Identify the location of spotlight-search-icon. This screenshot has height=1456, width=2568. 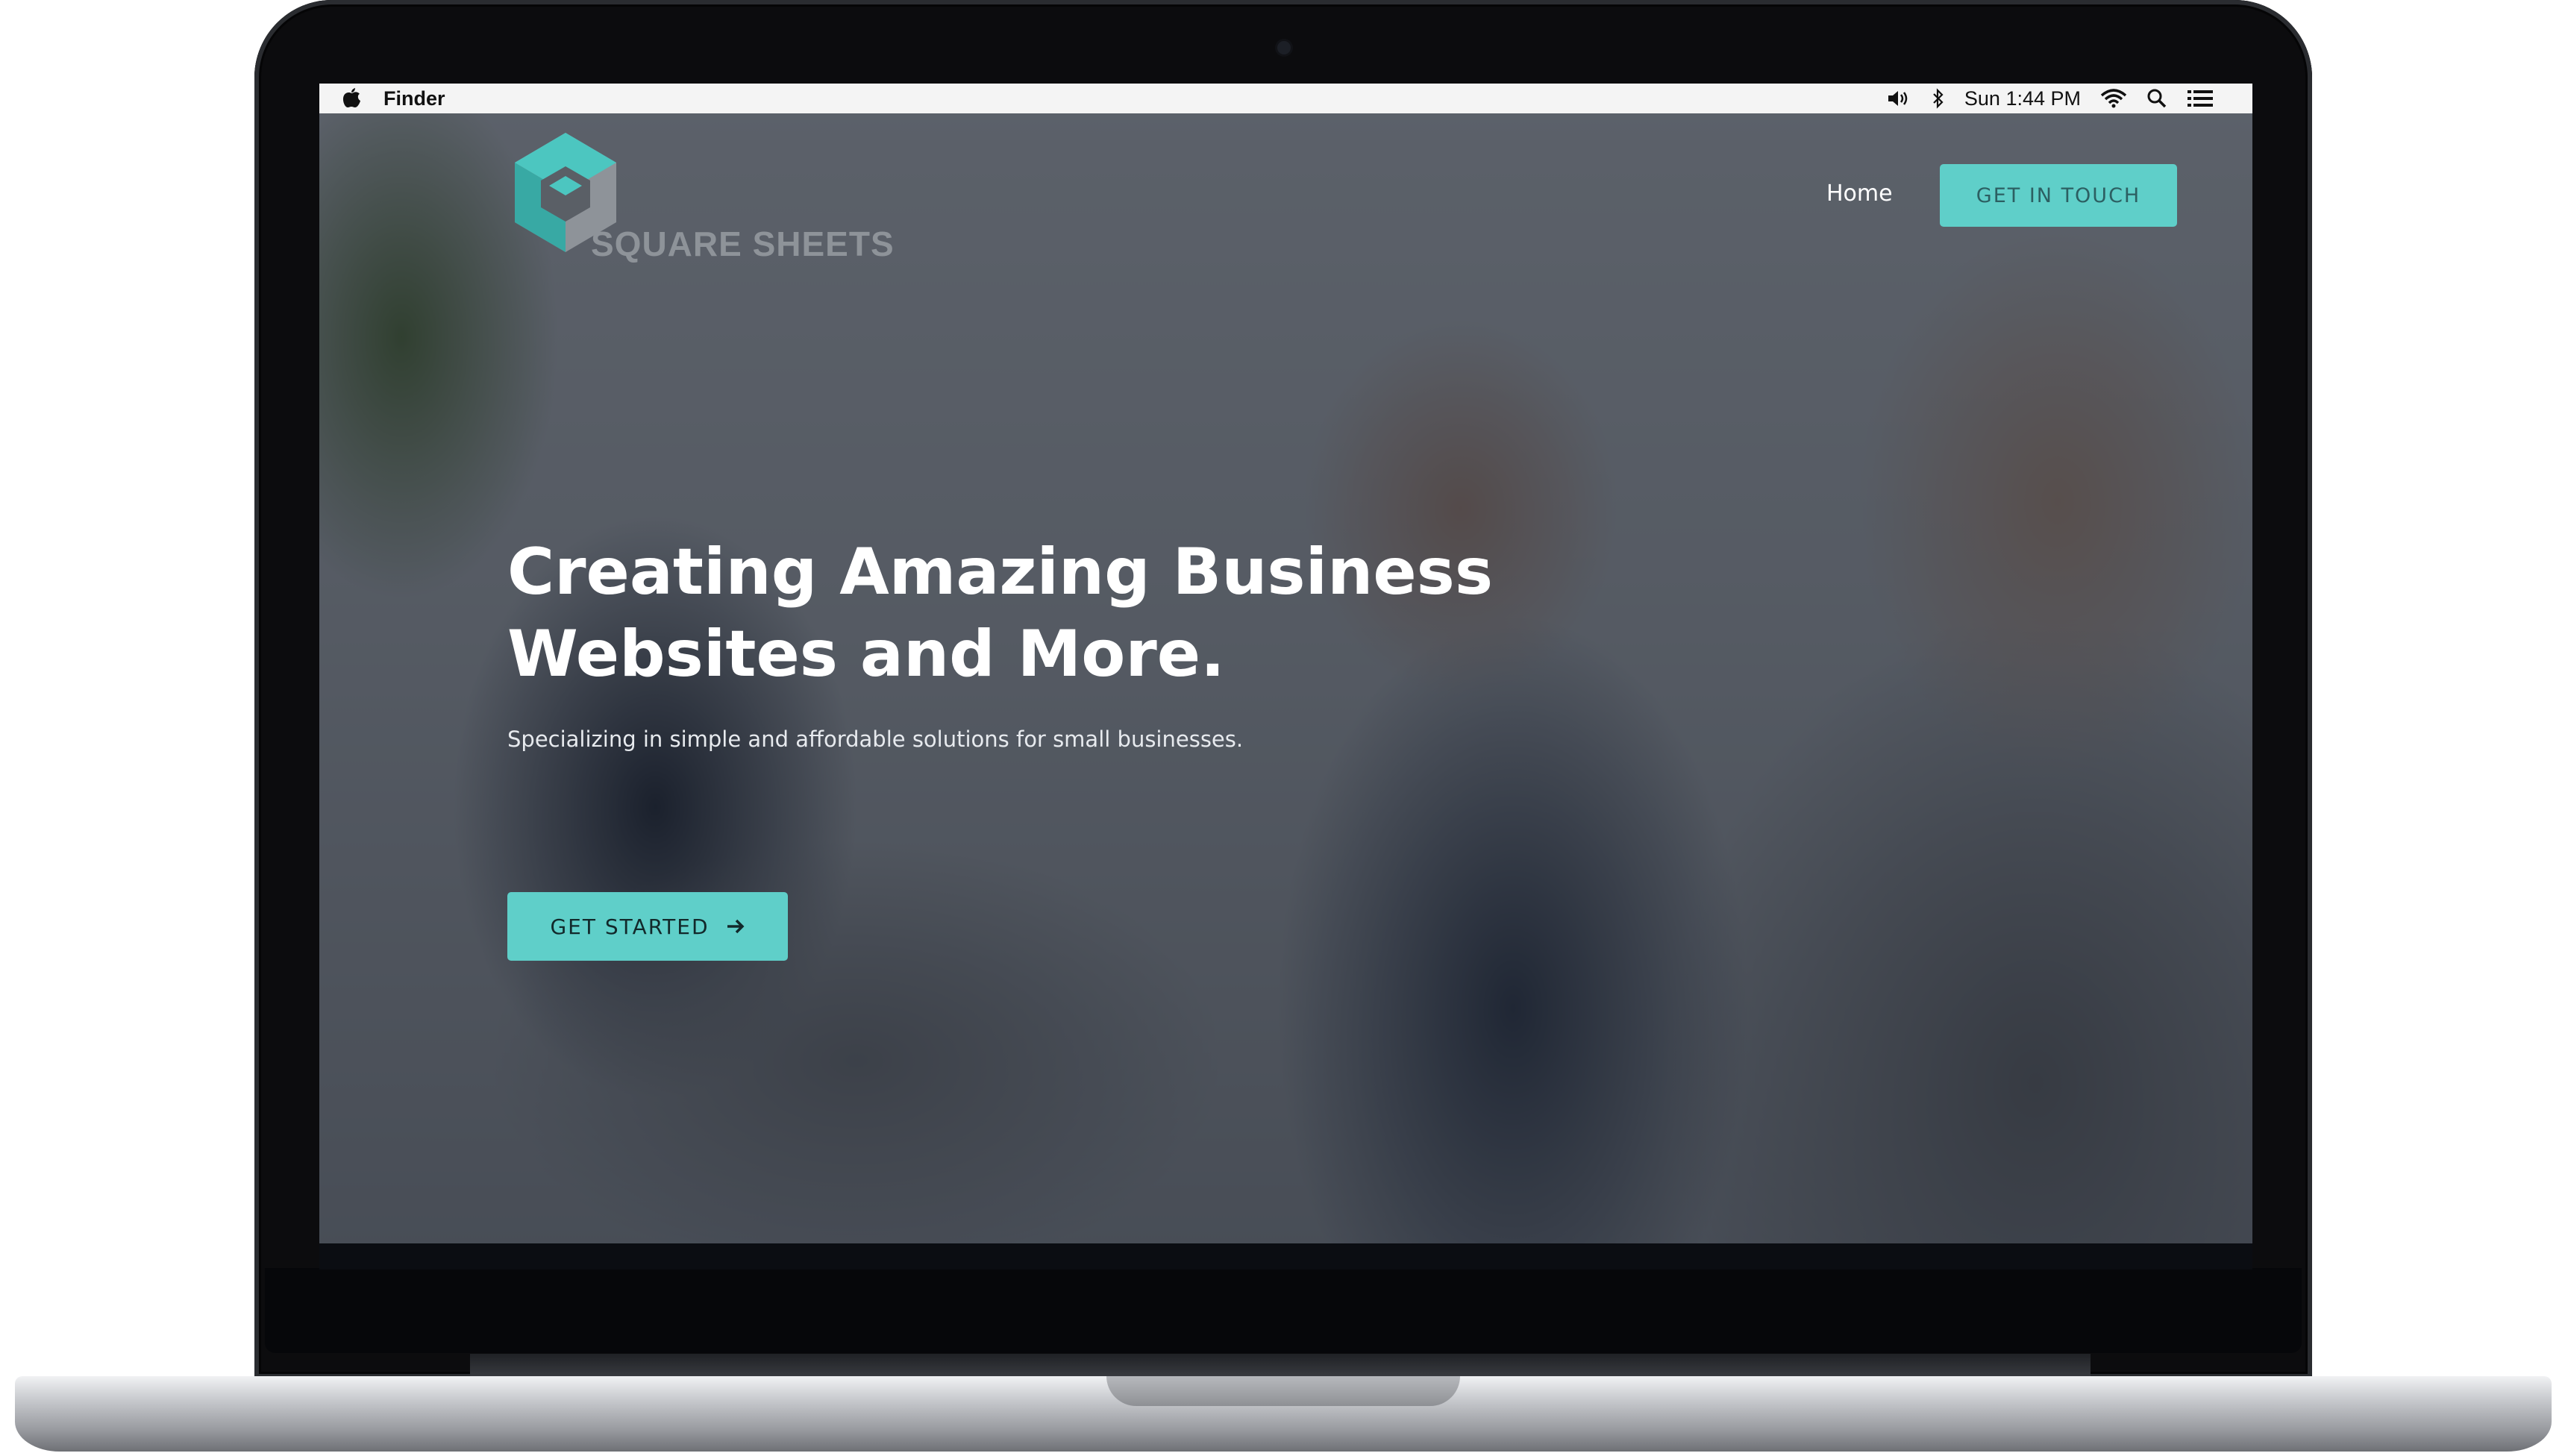
(2156, 98).